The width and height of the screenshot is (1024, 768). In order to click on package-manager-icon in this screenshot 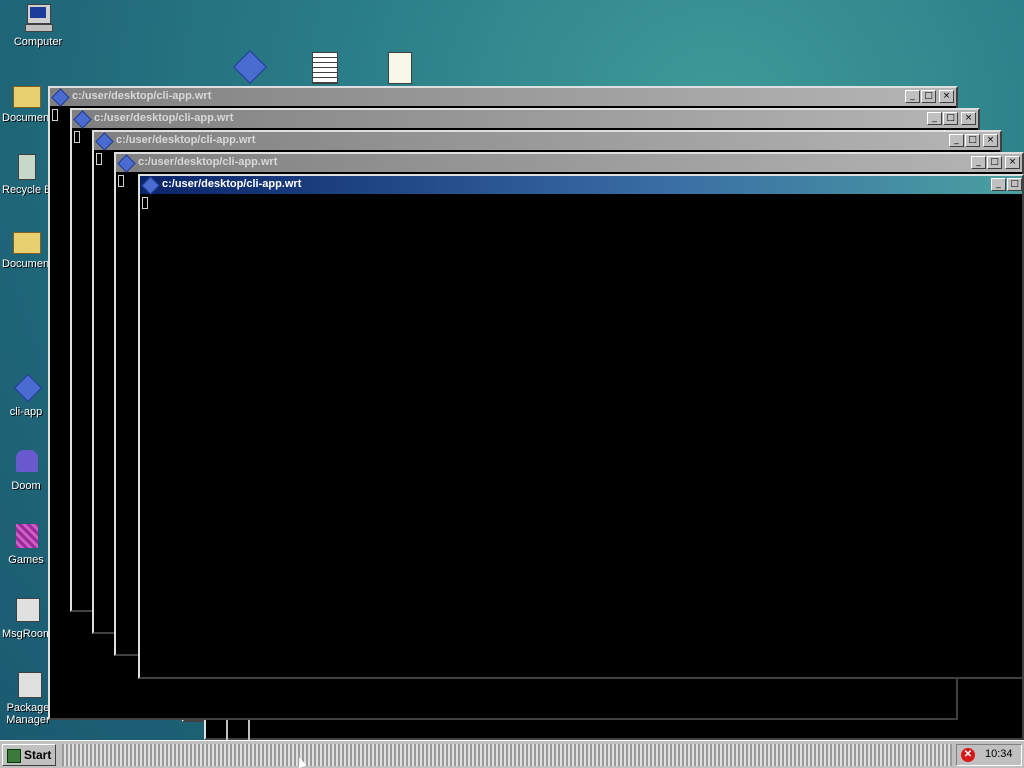, I will do `click(28, 684)`.